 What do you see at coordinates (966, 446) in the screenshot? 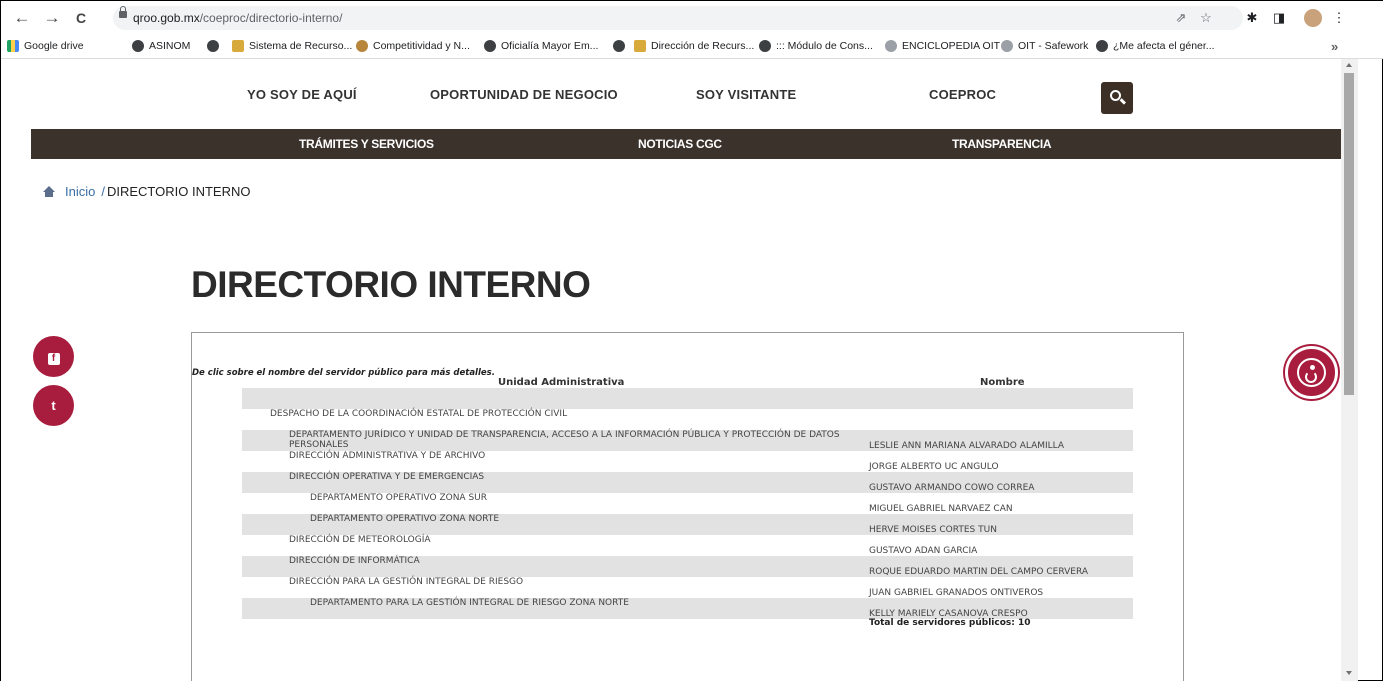
I see `row-name-link: LESLIE ANN MARIANA ALVARADO ALAMILLA` at bounding box center [966, 446].